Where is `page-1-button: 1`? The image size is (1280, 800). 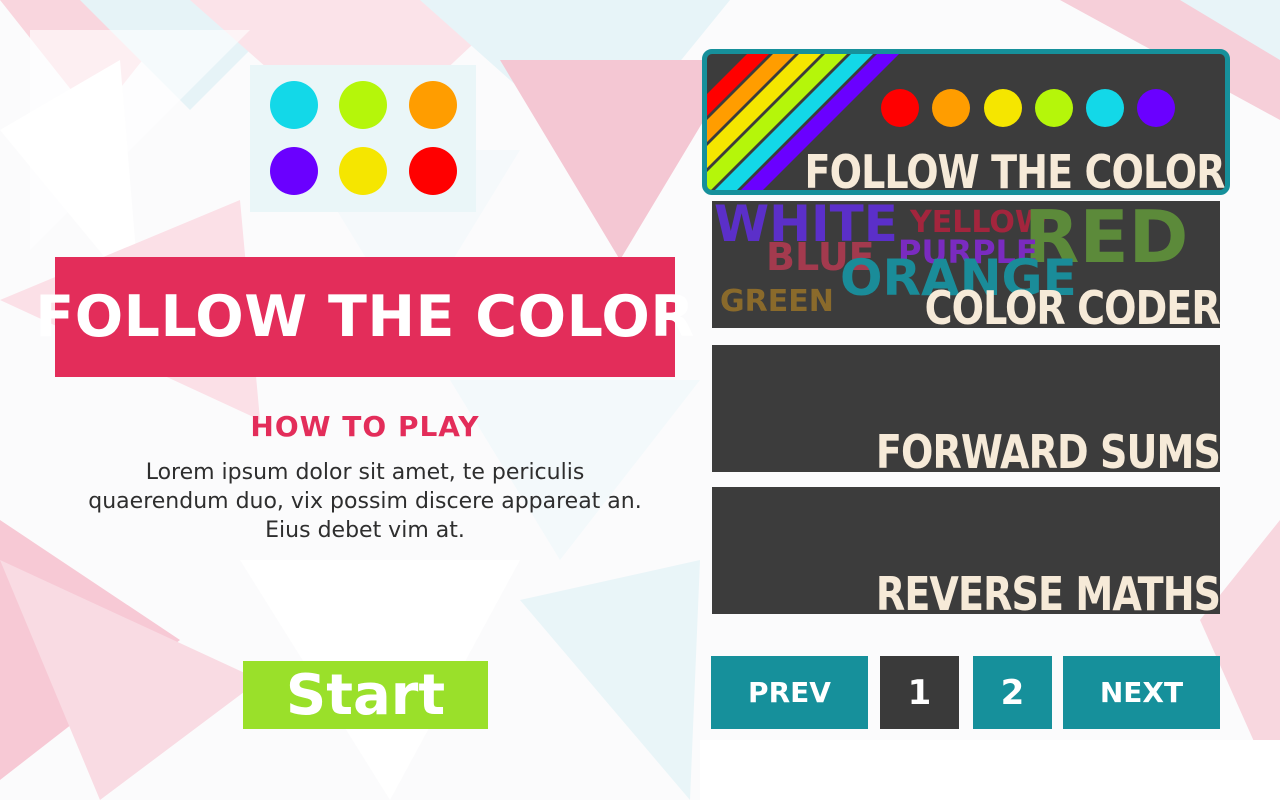
page-1-button: 1 is located at coordinates (919, 692).